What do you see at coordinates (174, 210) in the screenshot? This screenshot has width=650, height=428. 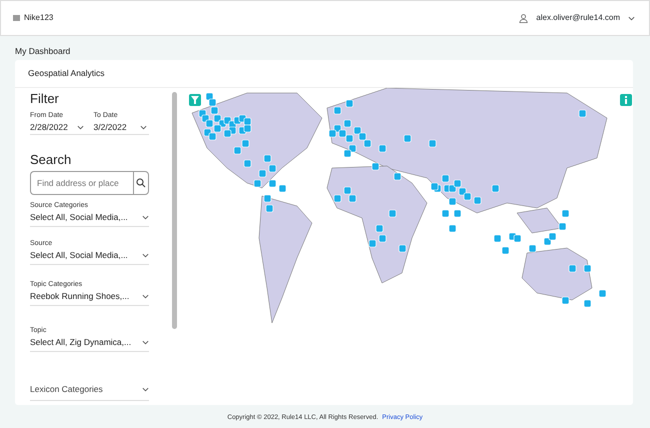 I see `scrollbar-thumb` at bounding box center [174, 210].